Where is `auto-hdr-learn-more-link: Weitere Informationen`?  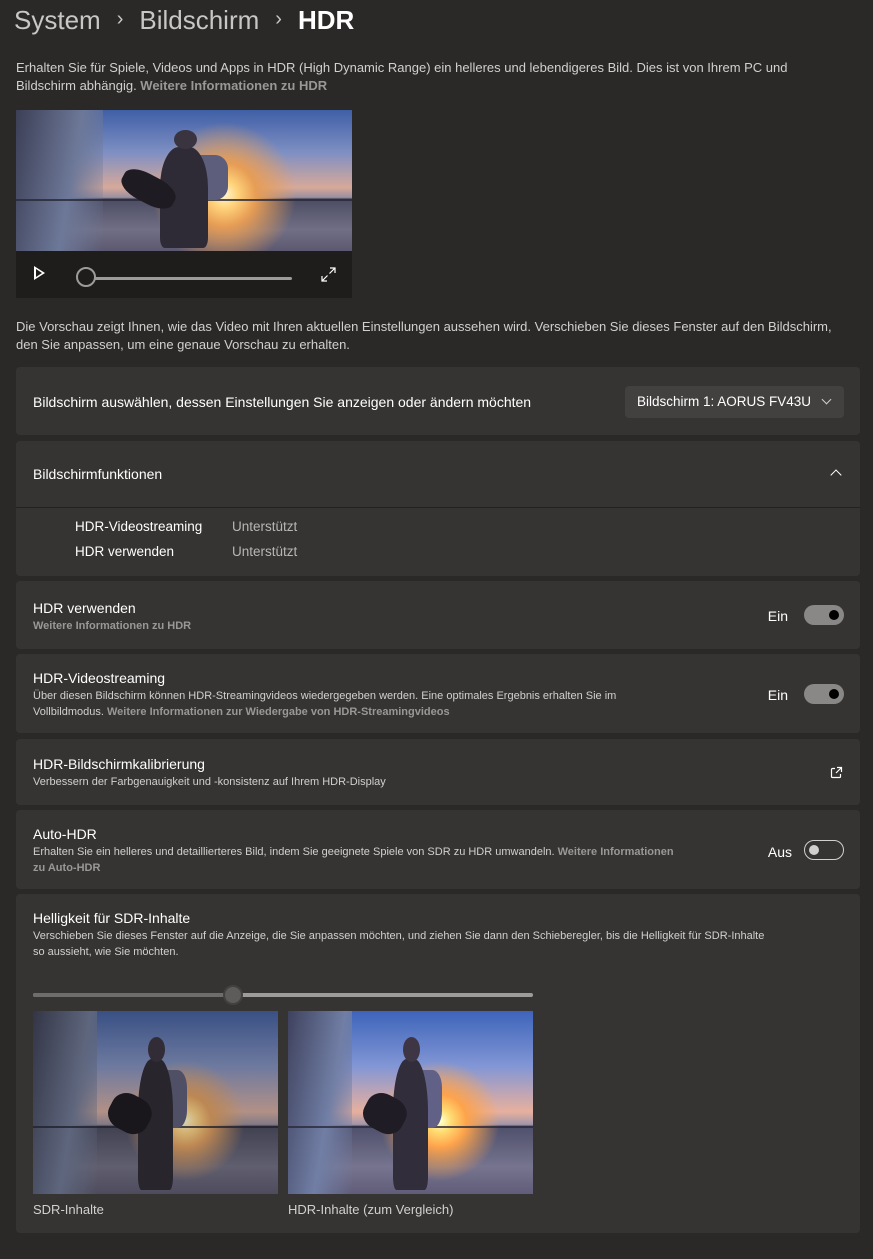 auto-hdr-learn-more-link: Weitere Informationen is located at coordinates (616, 852).